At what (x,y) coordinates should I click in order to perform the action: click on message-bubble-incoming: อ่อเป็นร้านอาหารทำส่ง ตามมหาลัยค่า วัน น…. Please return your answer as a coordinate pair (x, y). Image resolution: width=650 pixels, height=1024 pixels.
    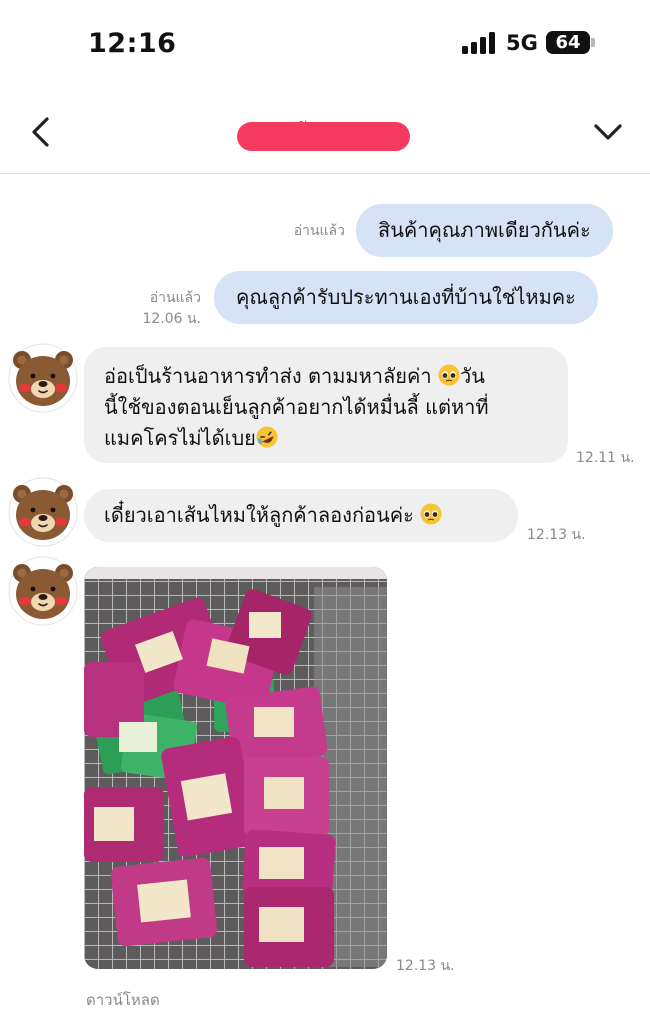
    Looking at the image, I should click on (326, 405).